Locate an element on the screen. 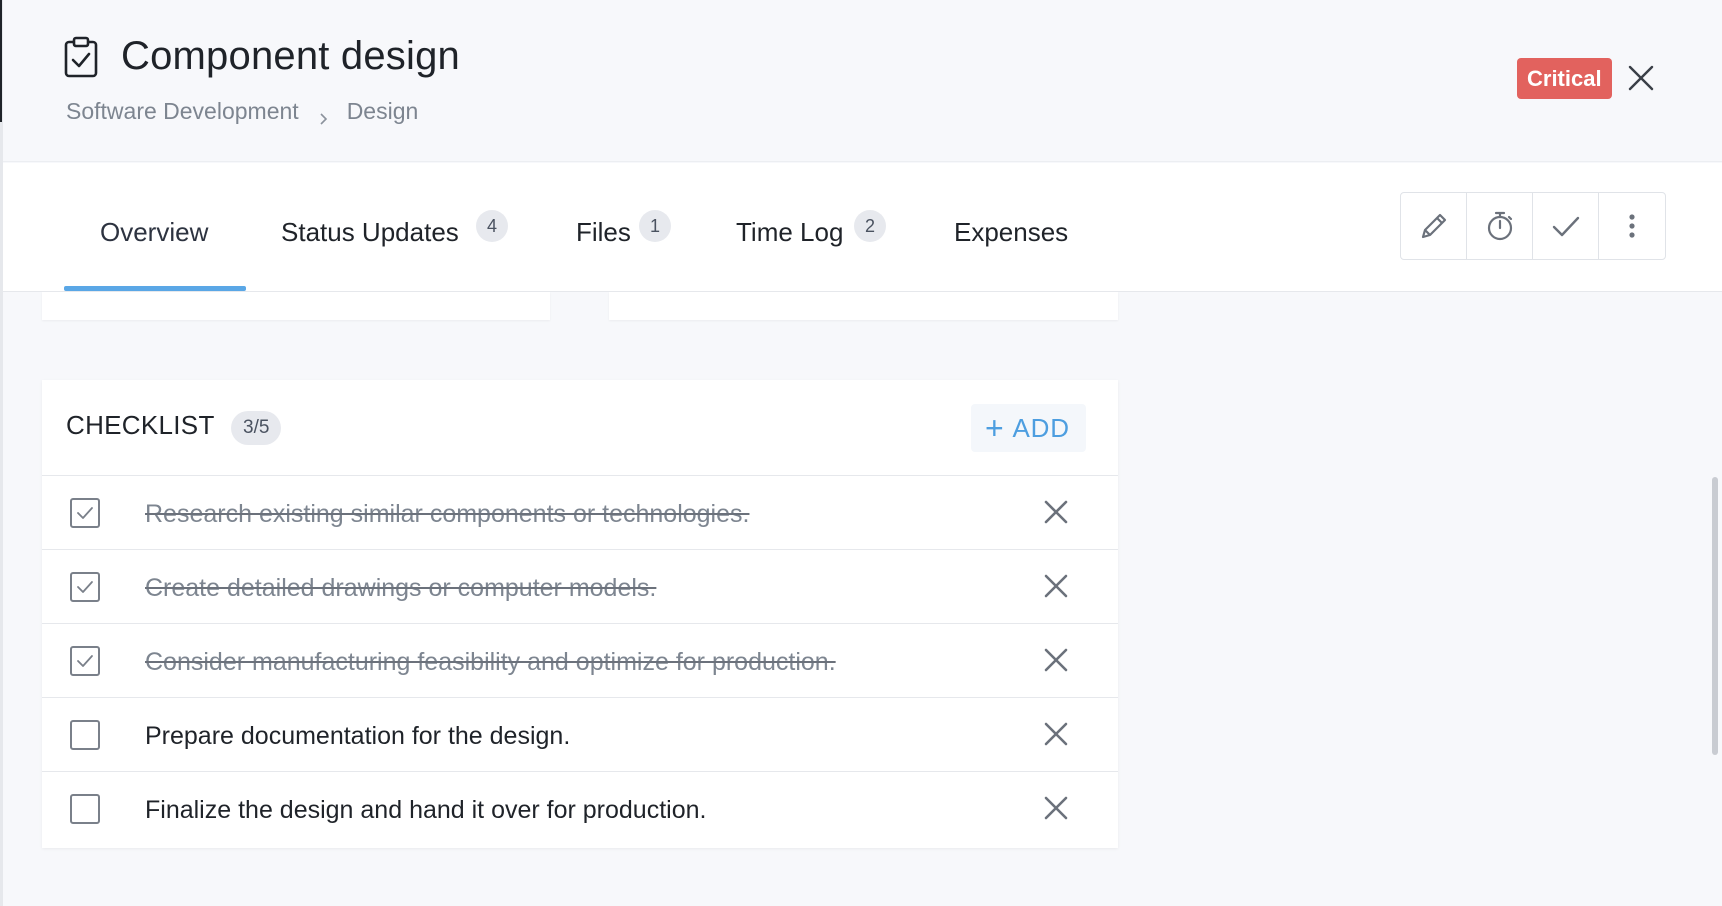  tab-expenses: Expenses is located at coordinates (1019, 227).